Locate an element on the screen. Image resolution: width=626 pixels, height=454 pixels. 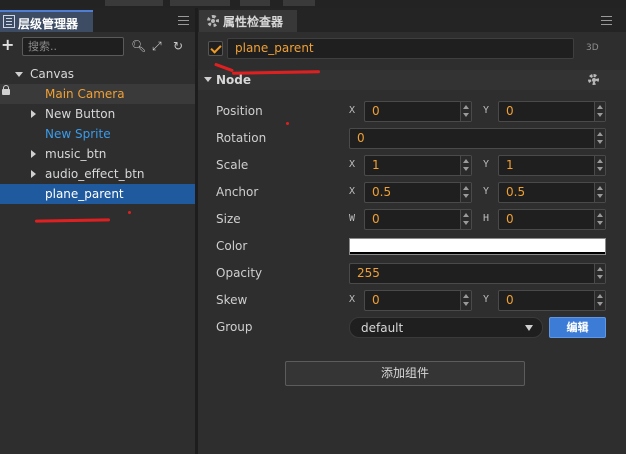
hierarchy-toolbar: + 🔍︎ ⤢ ↻ is located at coordinates (97, 47).